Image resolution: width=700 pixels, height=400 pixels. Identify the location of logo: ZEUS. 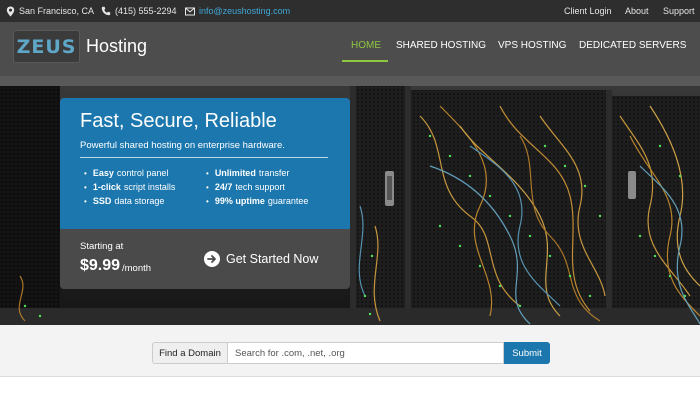
(46, 46).